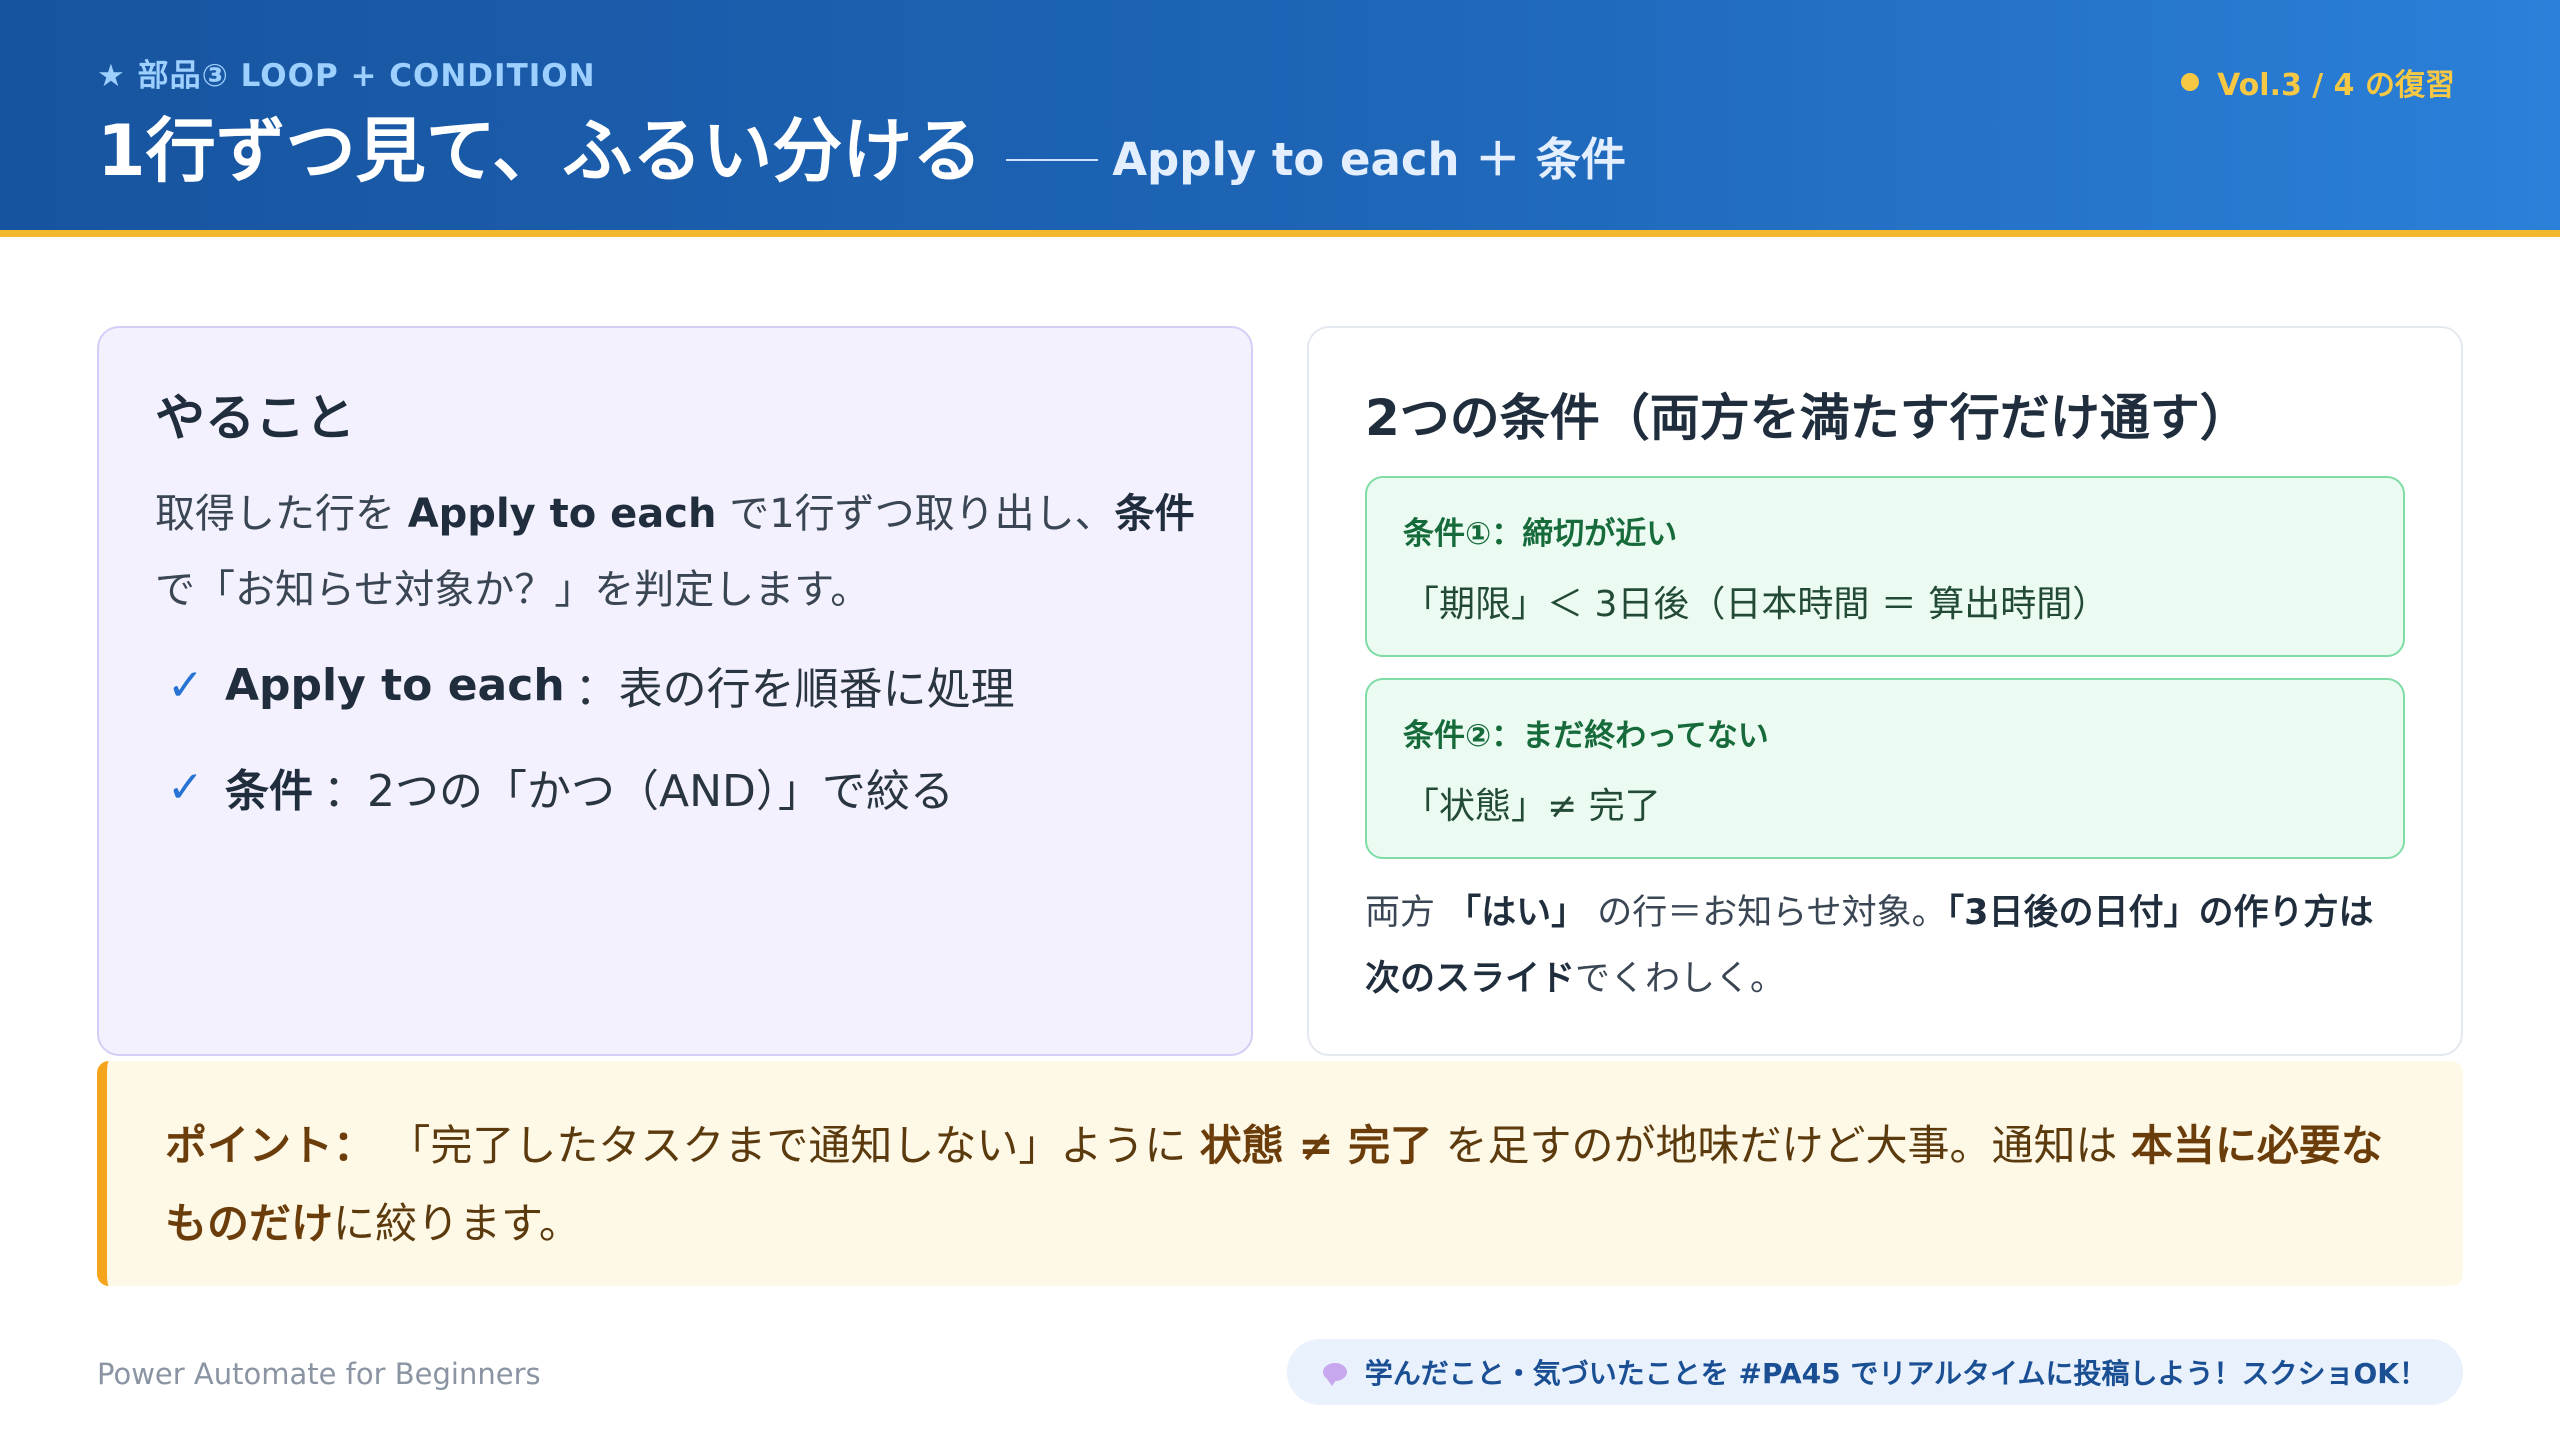 The height and width of the screenshot is (1440, 2560). I want to click on intro-bold-1: Apply to each, so click(562, 514).